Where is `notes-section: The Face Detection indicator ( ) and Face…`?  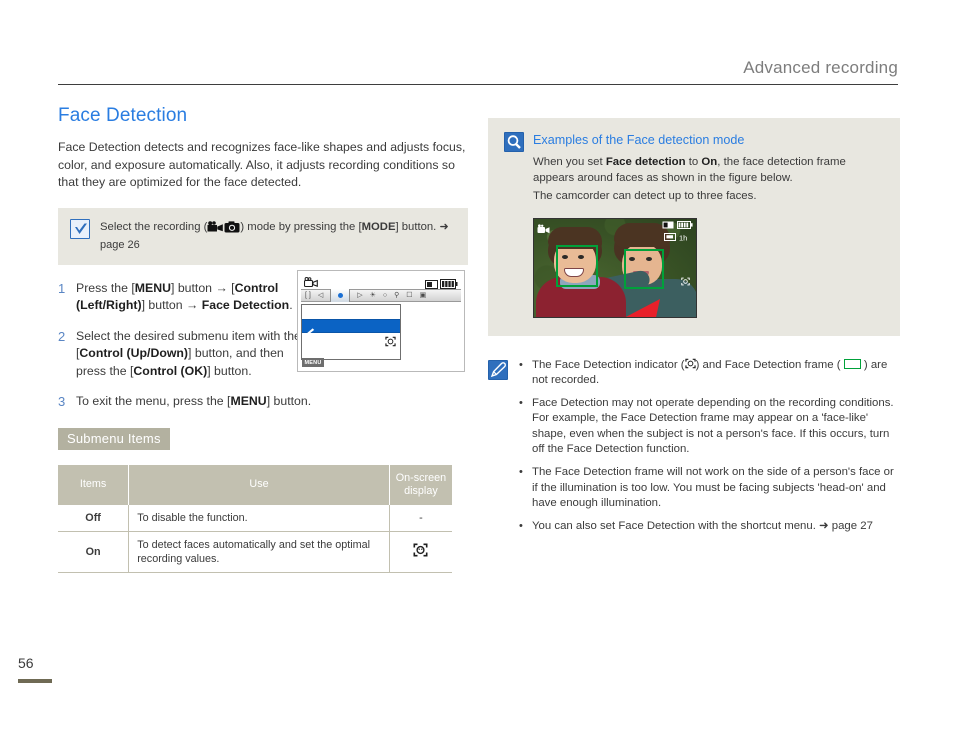 notes-section: The Face Detection indicator ( ) and Face… is located at coordinates (694, 450).